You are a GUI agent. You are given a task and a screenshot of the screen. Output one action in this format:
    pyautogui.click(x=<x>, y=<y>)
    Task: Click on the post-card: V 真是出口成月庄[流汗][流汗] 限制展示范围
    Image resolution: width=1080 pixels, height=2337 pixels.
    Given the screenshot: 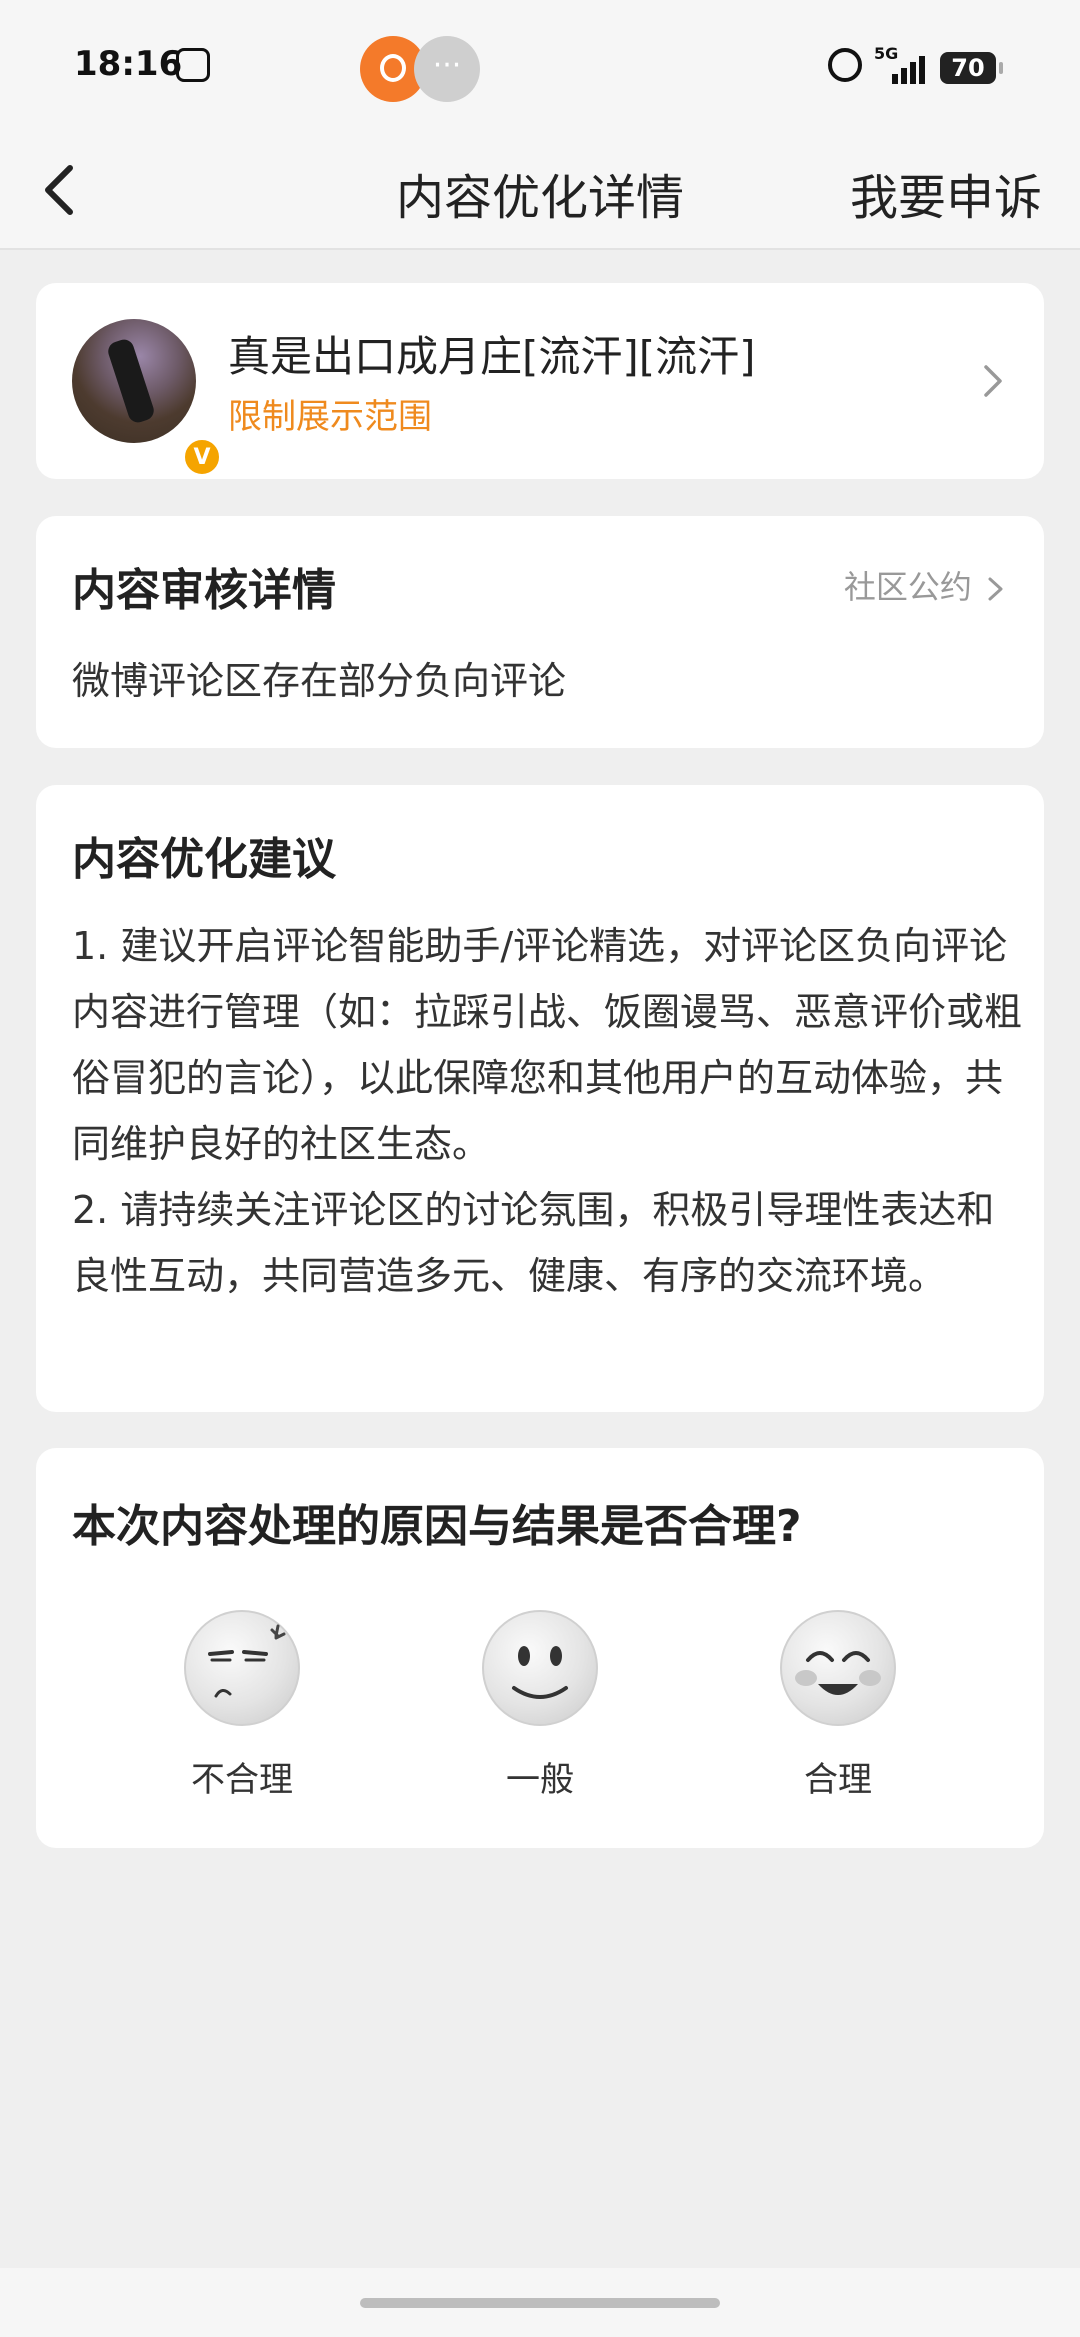 What is the action you would take?
    pyautogui.click(x=540, y=381)
    